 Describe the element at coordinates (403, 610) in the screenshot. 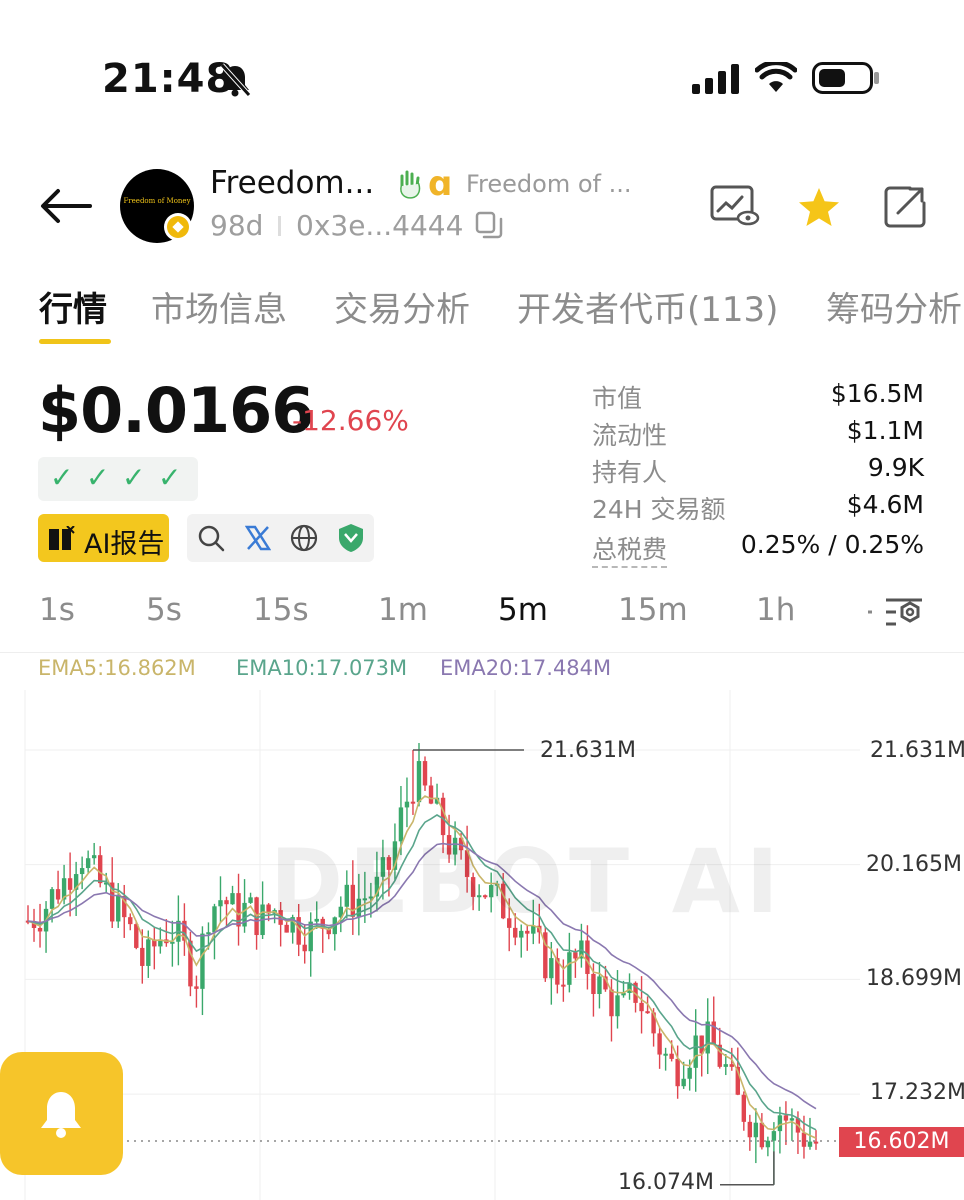

I see `interval-1m: 1m` at that location.